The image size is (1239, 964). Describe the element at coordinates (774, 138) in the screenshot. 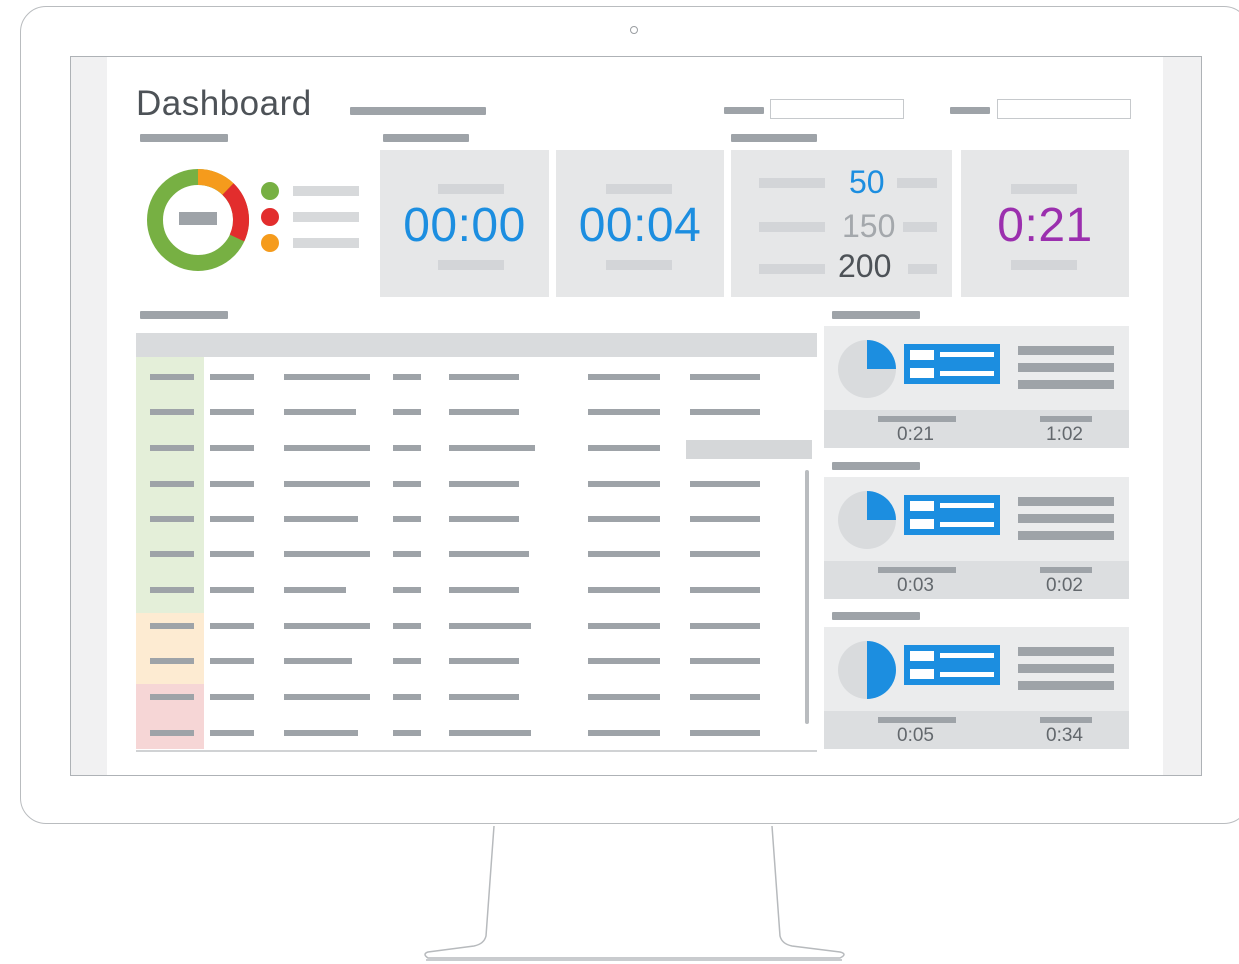

I see `section-label-counts` at that location.